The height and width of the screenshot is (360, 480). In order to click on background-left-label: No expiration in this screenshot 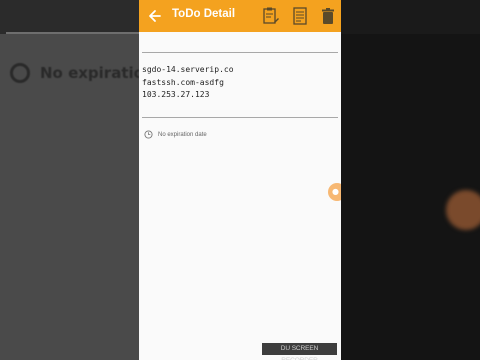, I will do `click(89, 73)`.